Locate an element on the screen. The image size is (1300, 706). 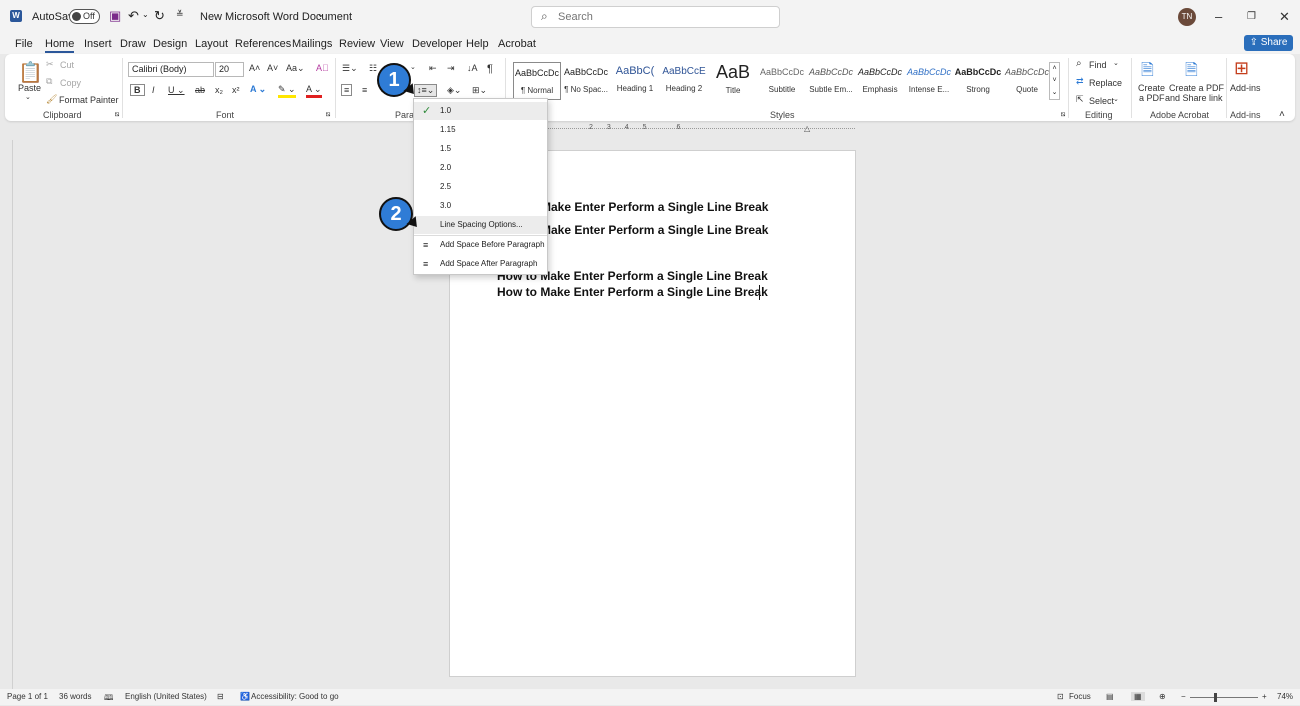
accessibility-status: Accessibility: Good to go is located at coordinates (295, 696).